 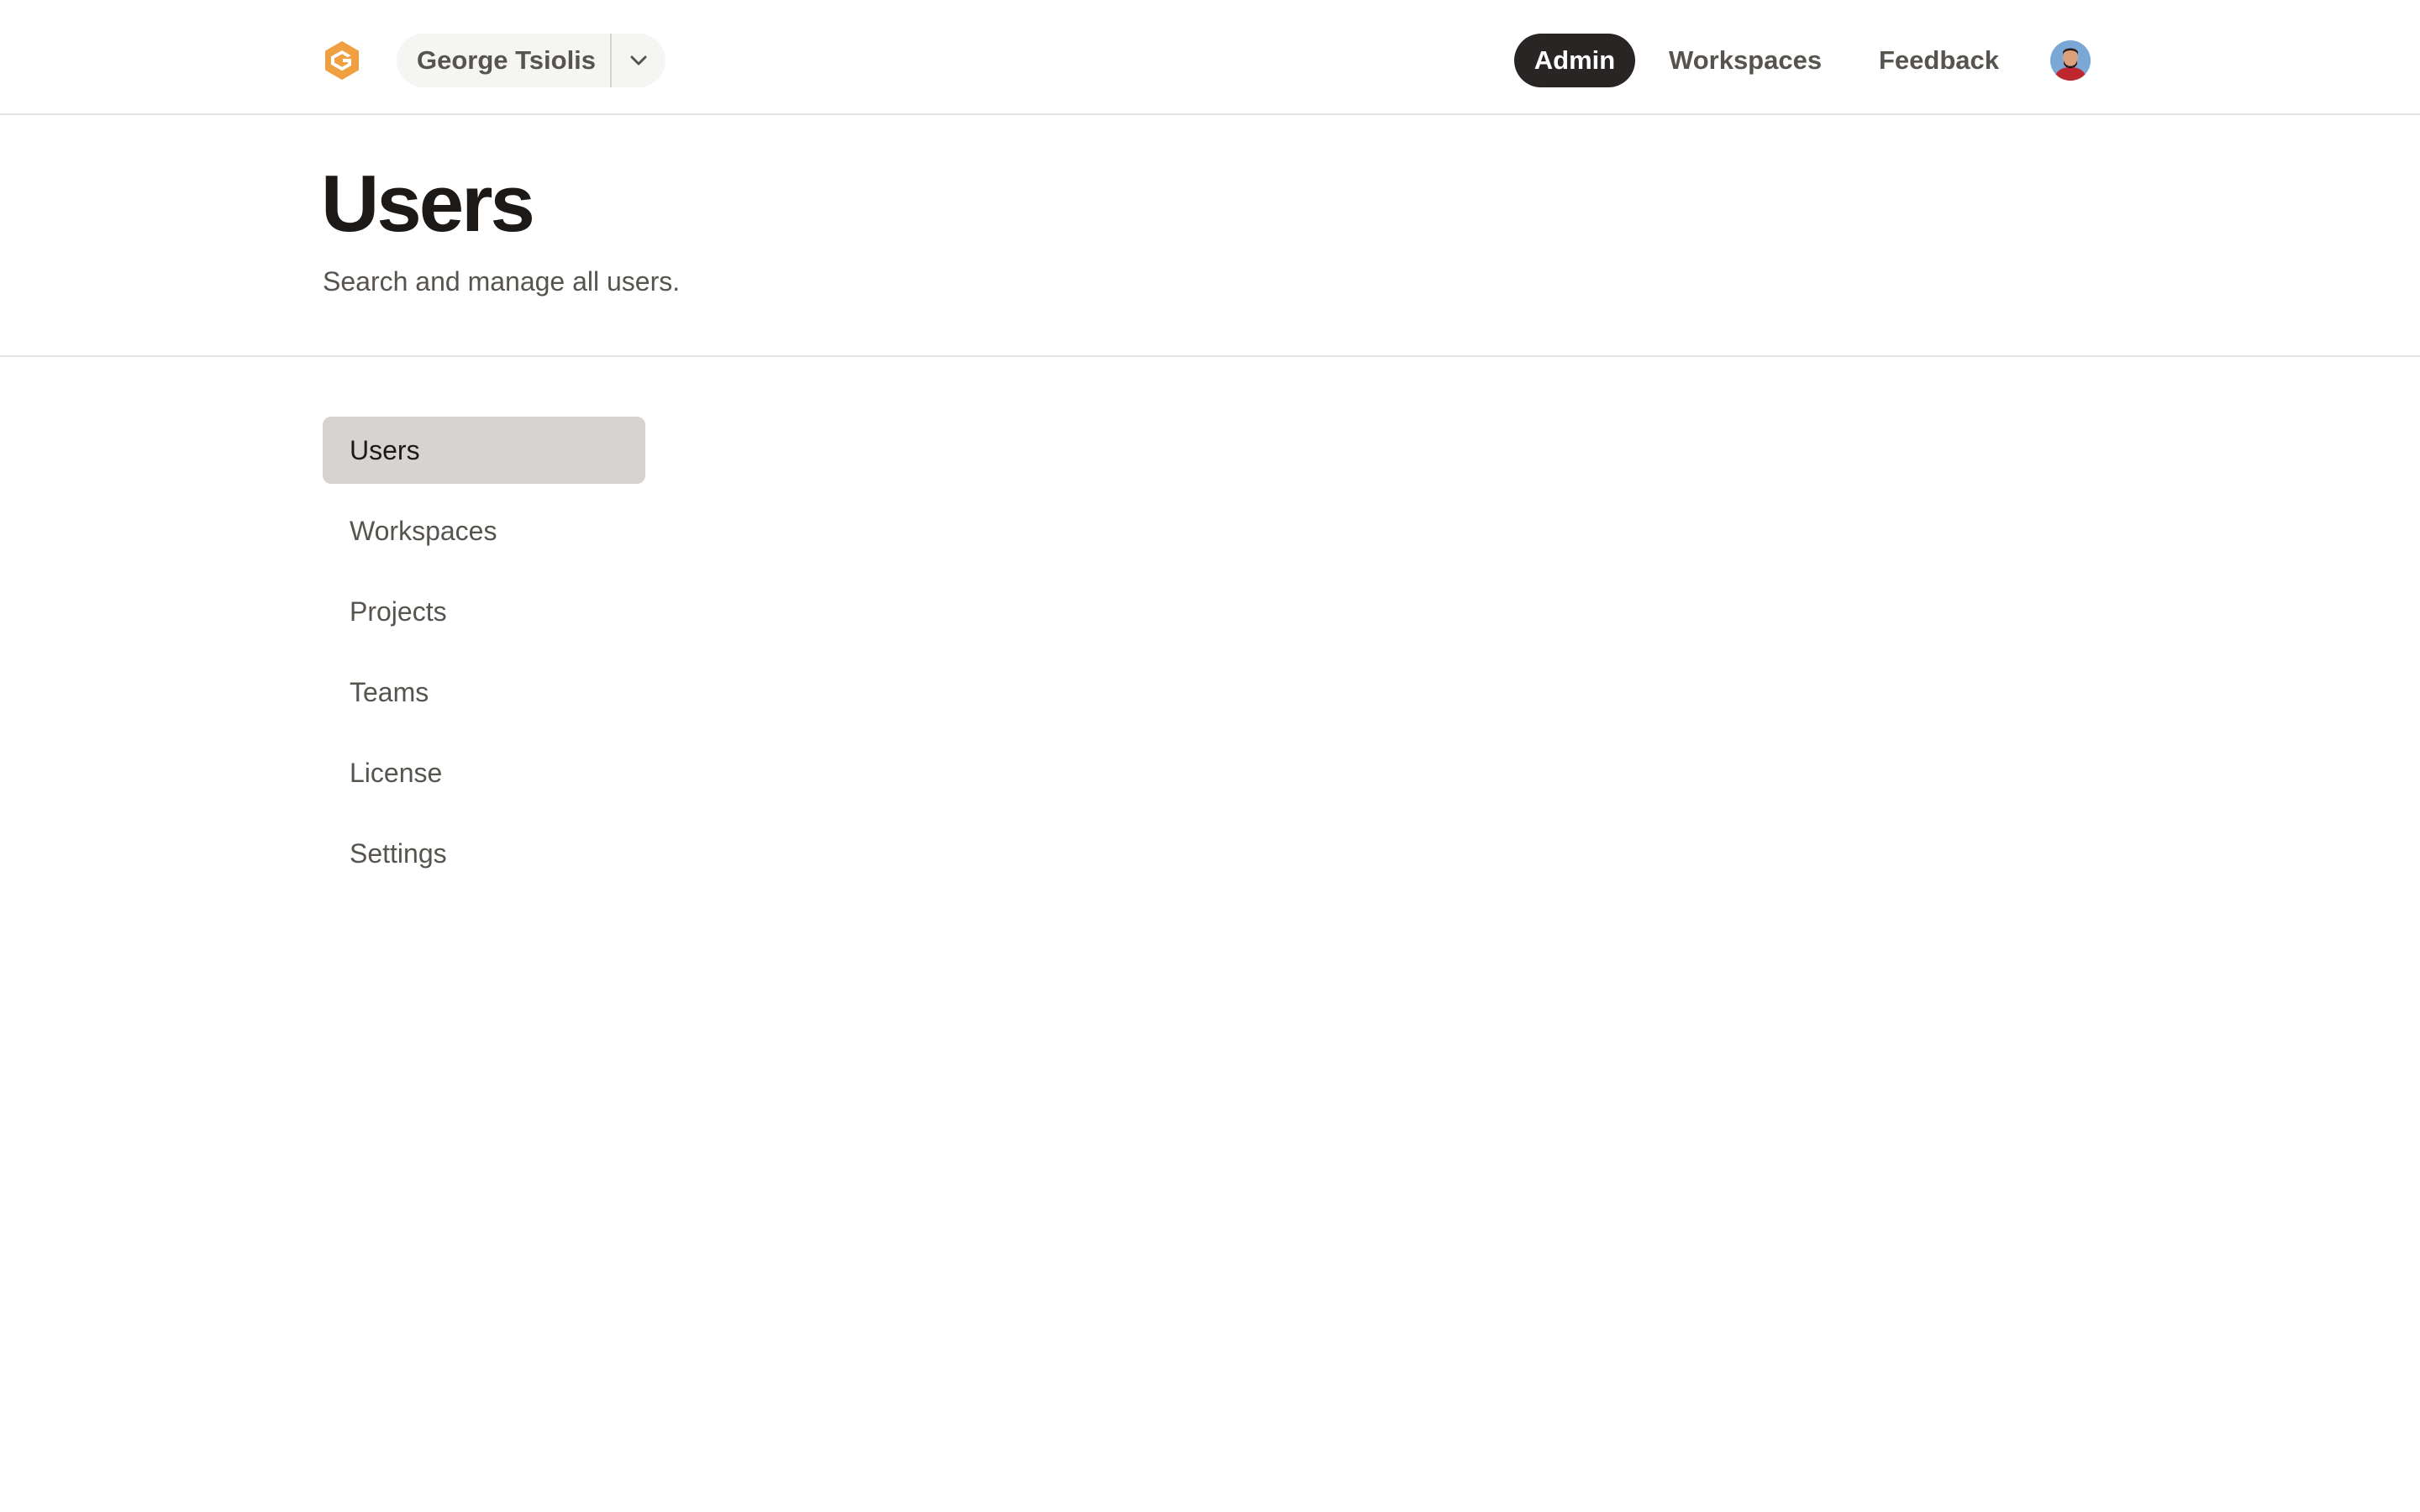 What do you see at coordinates (2070, 60) in the screenshot?
I see `user-avatar-icon` at bounding box center [2070, 60].